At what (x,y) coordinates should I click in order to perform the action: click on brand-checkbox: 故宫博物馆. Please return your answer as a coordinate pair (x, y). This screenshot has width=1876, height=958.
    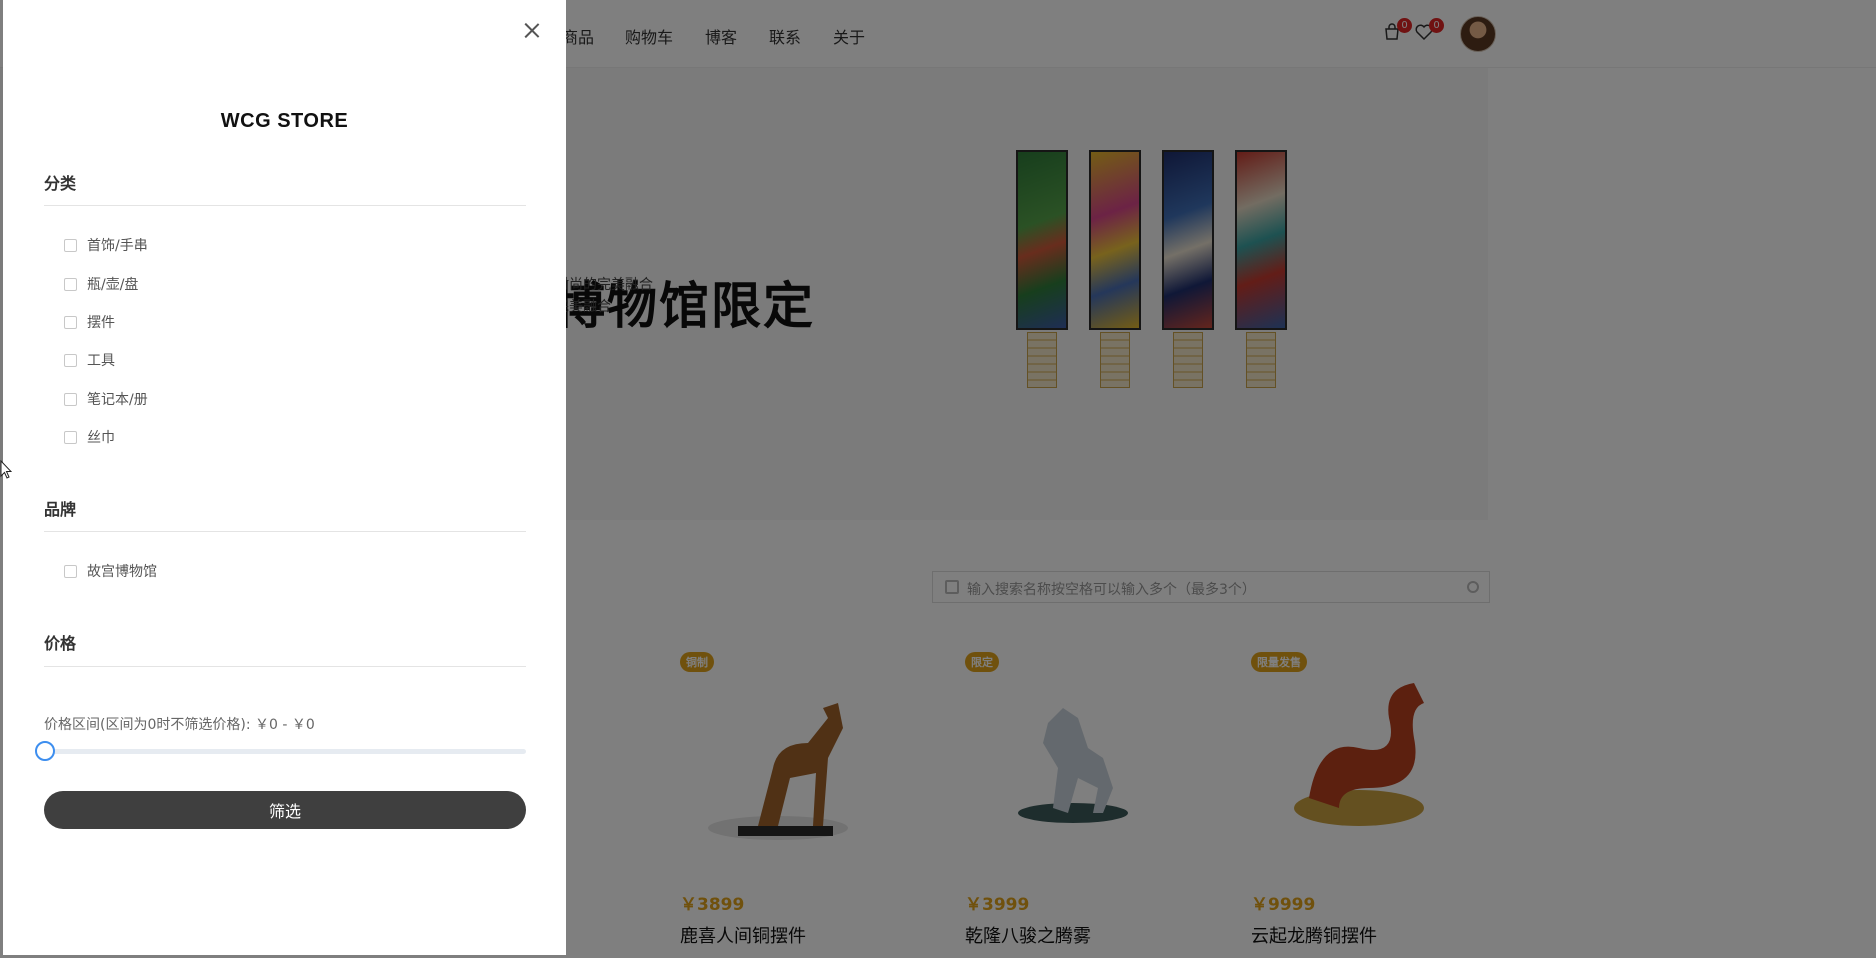
    Looking at the image, I should click on (110, 571).